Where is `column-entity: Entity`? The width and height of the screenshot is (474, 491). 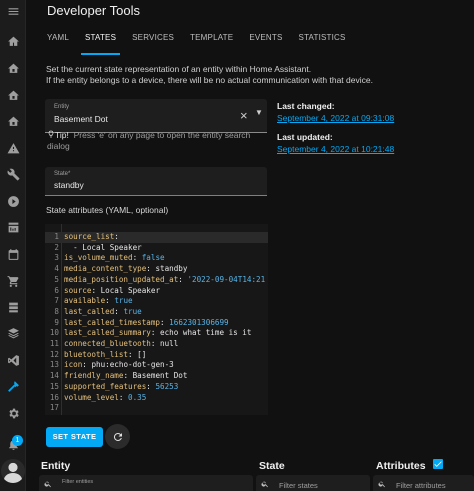
column-entity: Entity is located at coordinates (55, 466).